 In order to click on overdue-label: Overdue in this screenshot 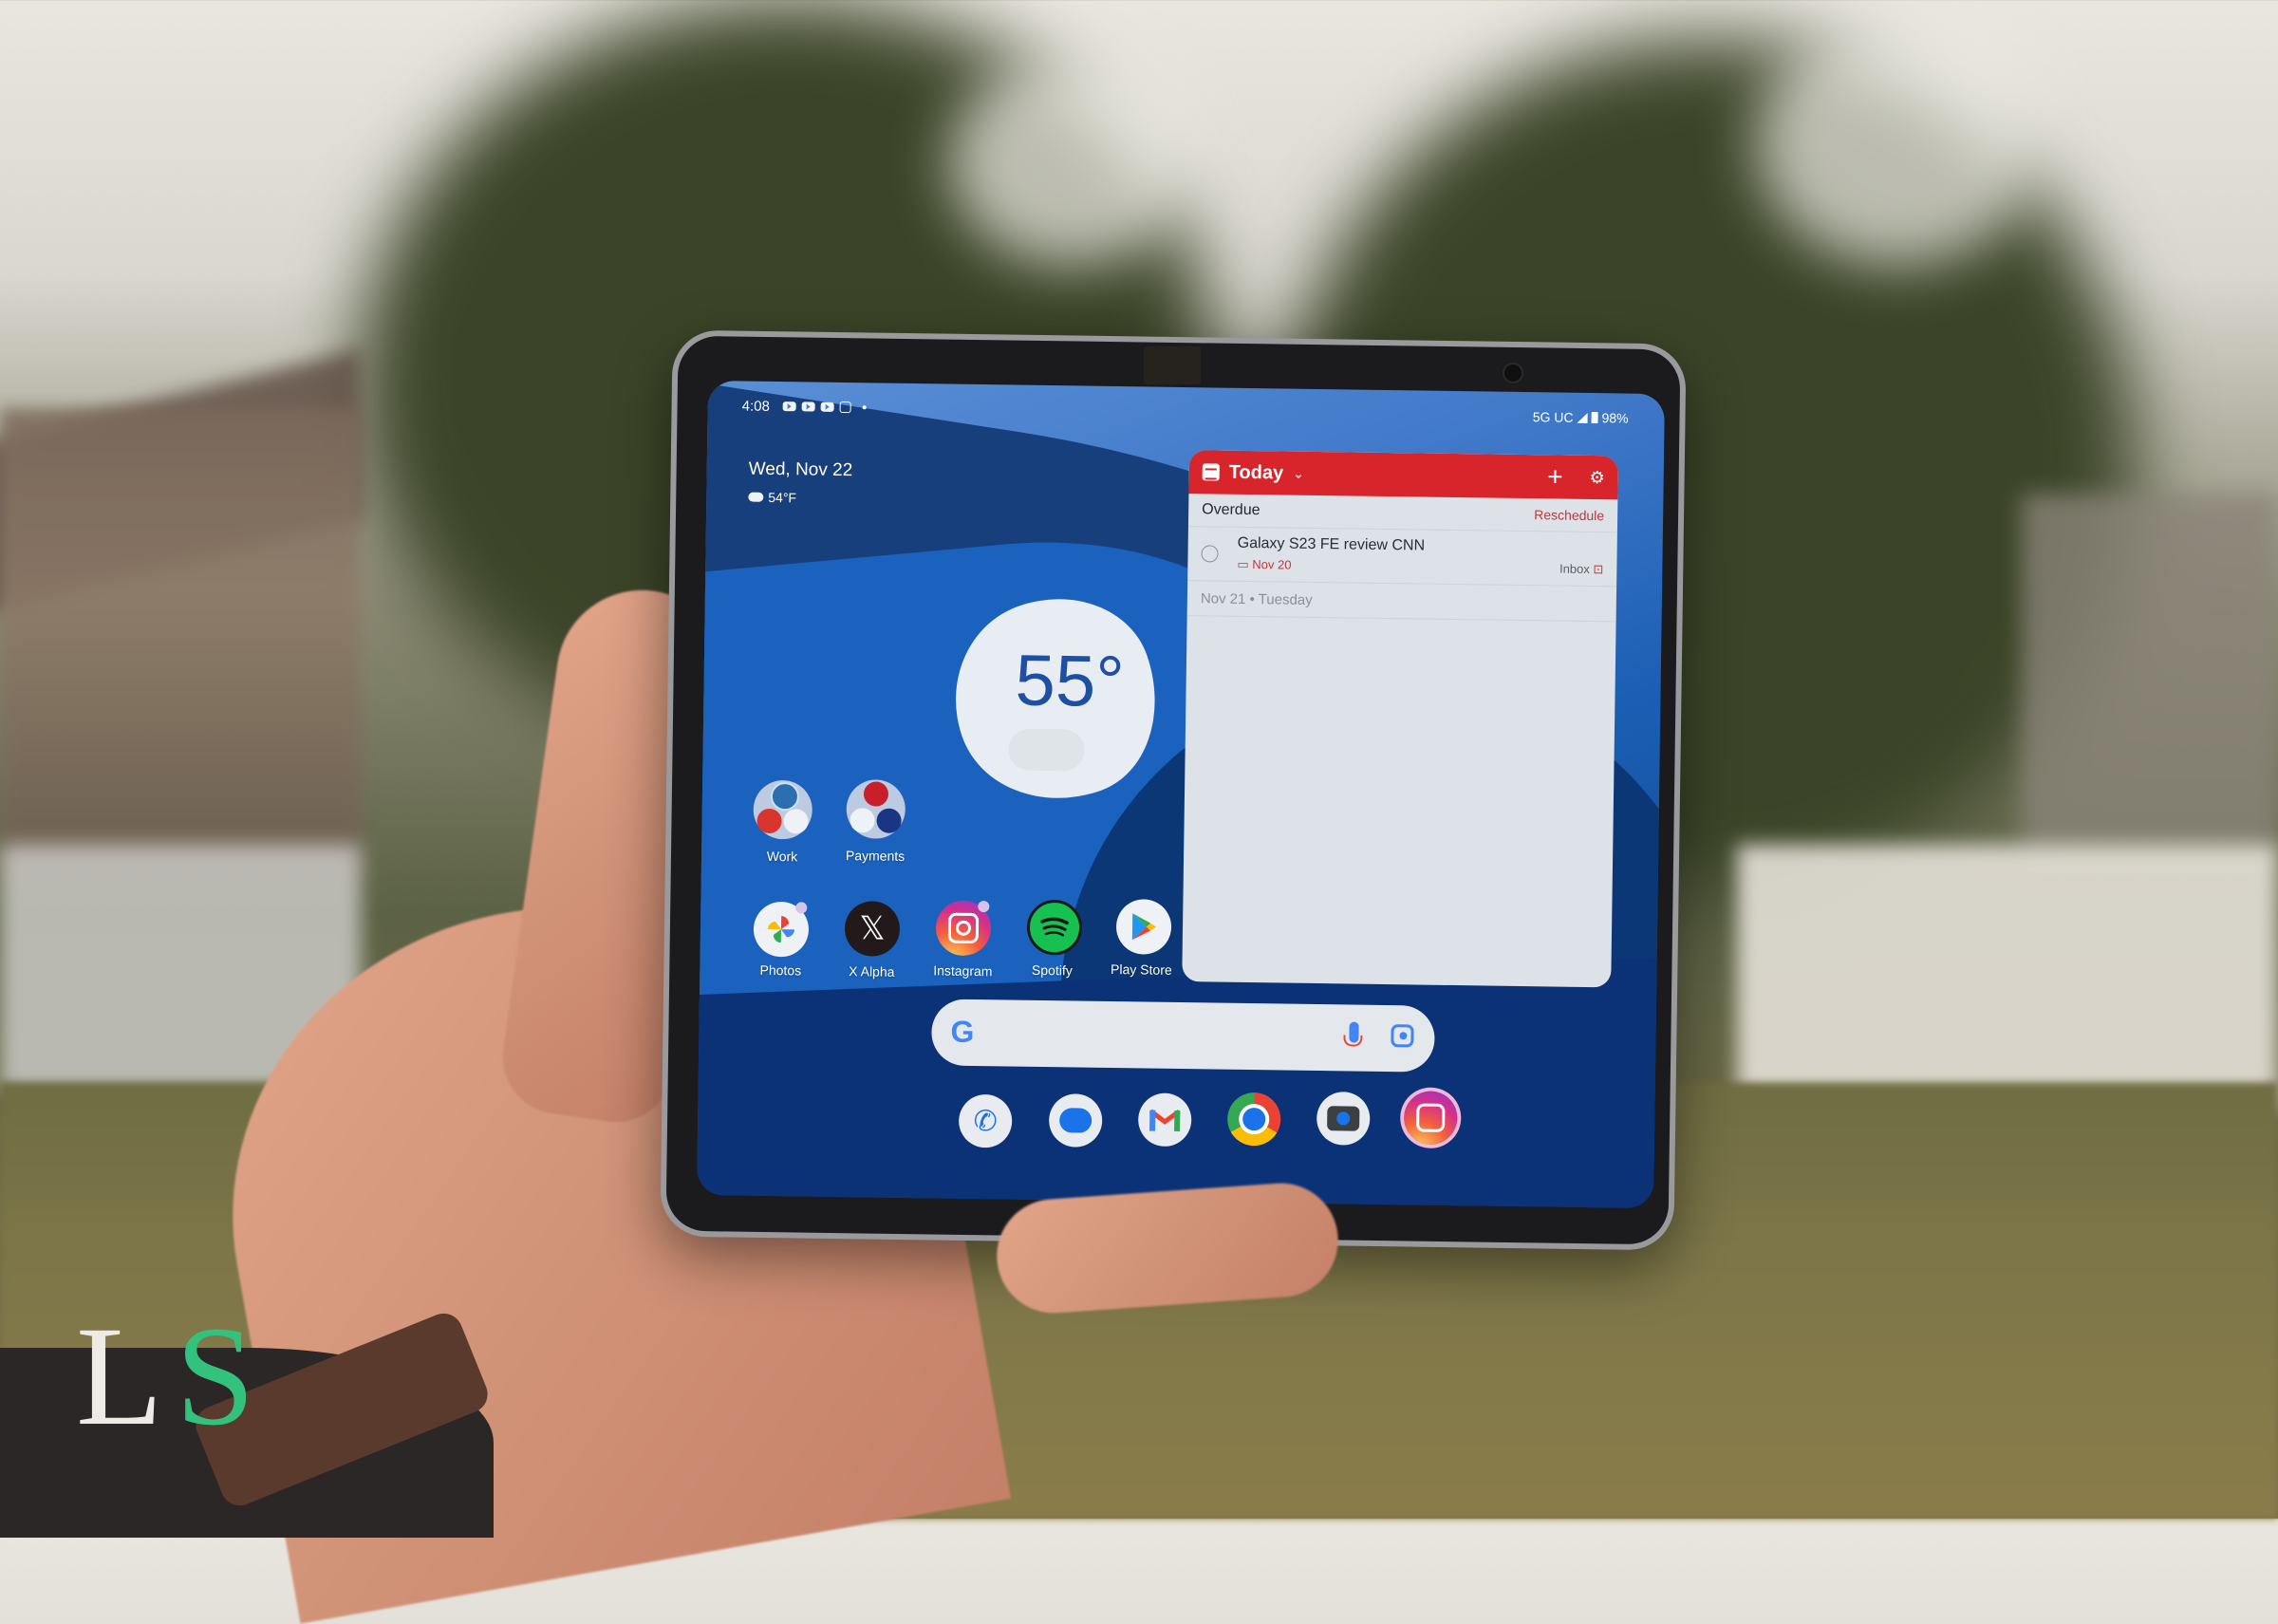, I will do `click(1231, 510)`.